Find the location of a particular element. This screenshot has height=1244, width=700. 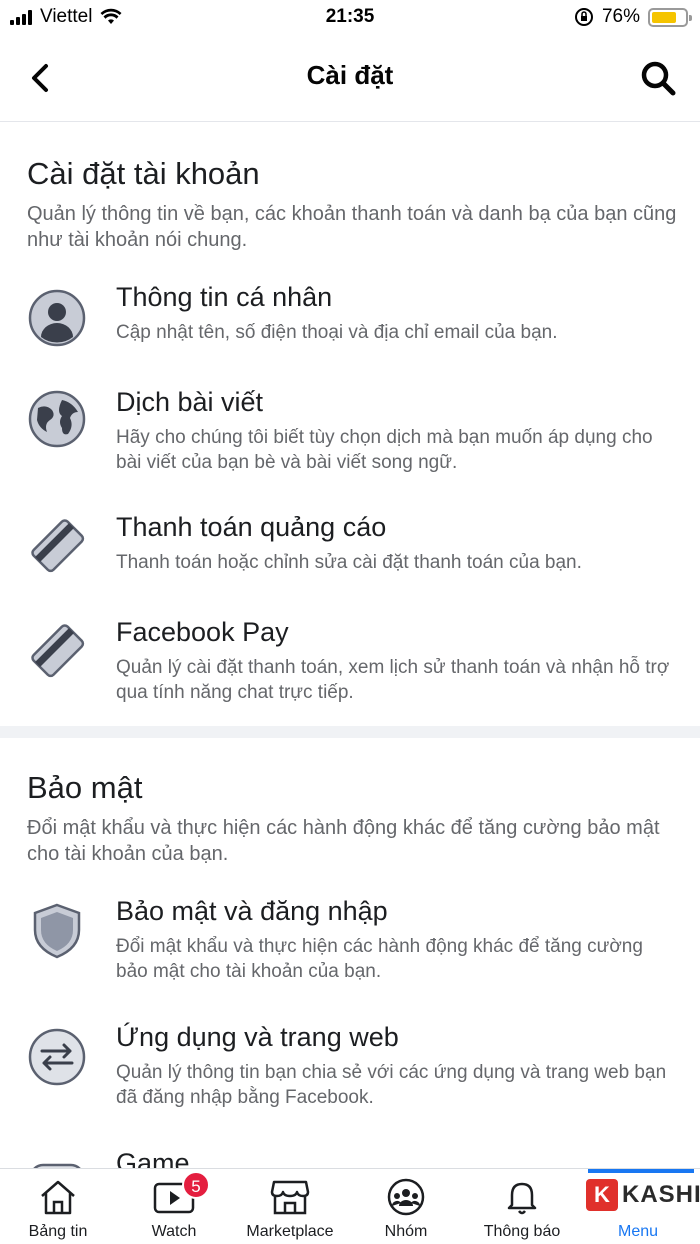

tab-notifications: Thông báo is located at coordinates (522, 1206).